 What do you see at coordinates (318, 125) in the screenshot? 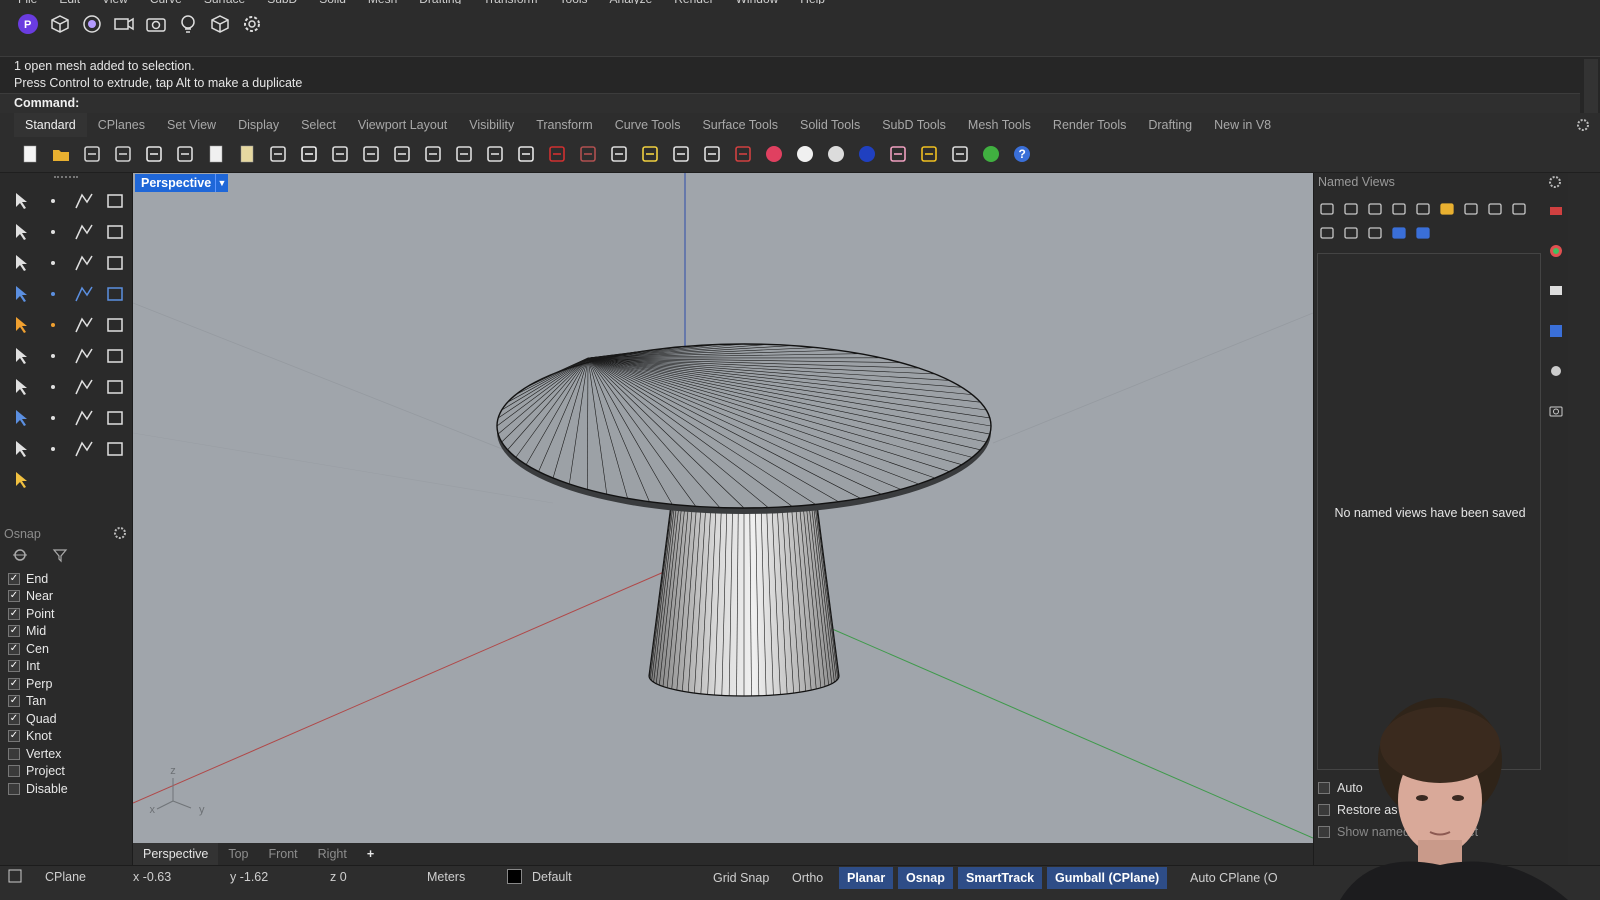
I see `tab-select: Select` at bounding box center [318, 125].